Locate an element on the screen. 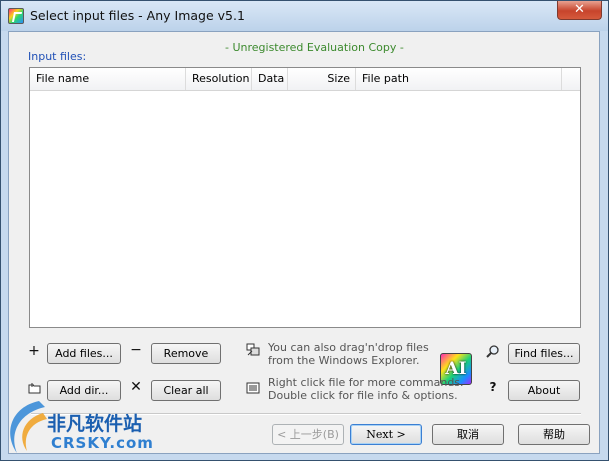 The image size is (609, 461). commands-hint-line1: Right click file for more commands. is located at coordinates (366, 382).